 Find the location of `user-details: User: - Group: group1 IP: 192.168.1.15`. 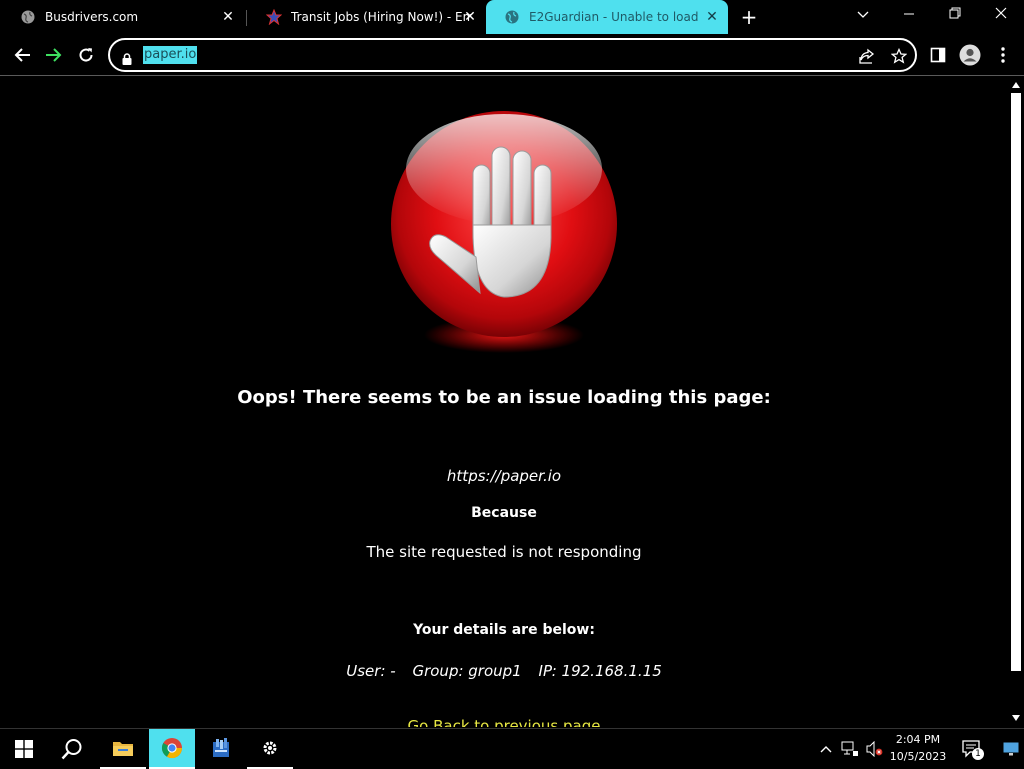

user-details: User: - Group: group1 IP: 192.168.1.15 is located at coordinates (504, 671).